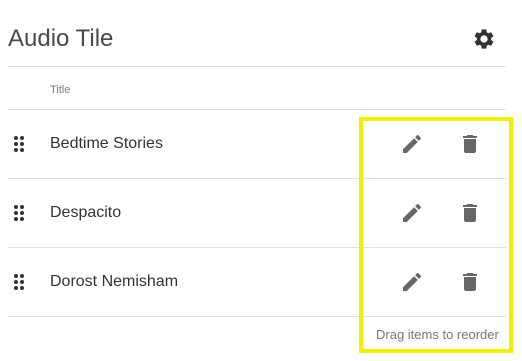 The height and width of the screenshot is (361, 522). What do you see at coordinates (61, 38) in the screenshot?
I see `page-title: Audio Tile` at bounding box center [61, 38].